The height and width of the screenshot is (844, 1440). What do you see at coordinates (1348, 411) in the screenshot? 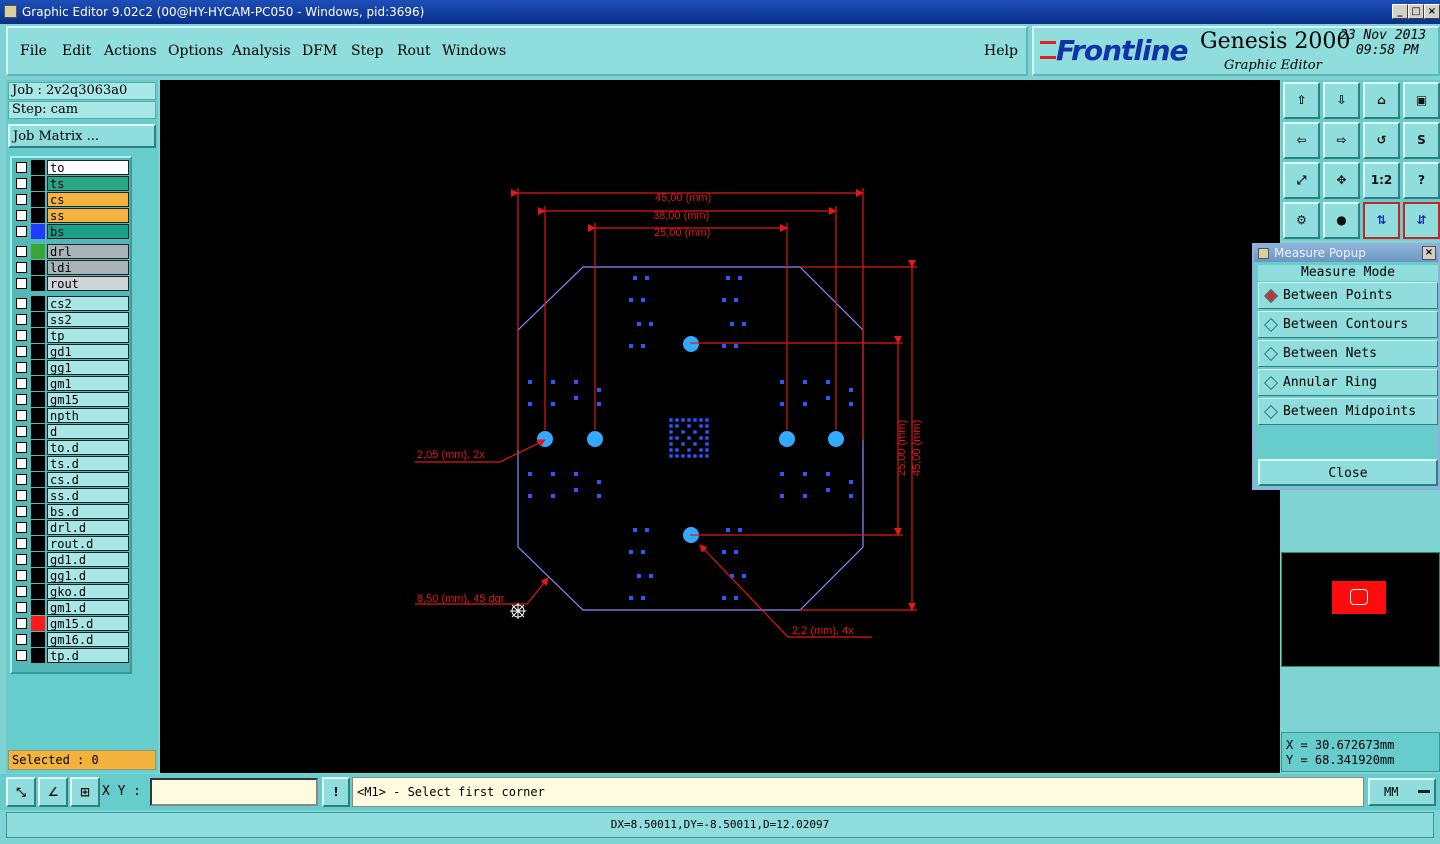
I see `between-midpoints-option: Between Midpoints` at bounding box center [1348, 411].